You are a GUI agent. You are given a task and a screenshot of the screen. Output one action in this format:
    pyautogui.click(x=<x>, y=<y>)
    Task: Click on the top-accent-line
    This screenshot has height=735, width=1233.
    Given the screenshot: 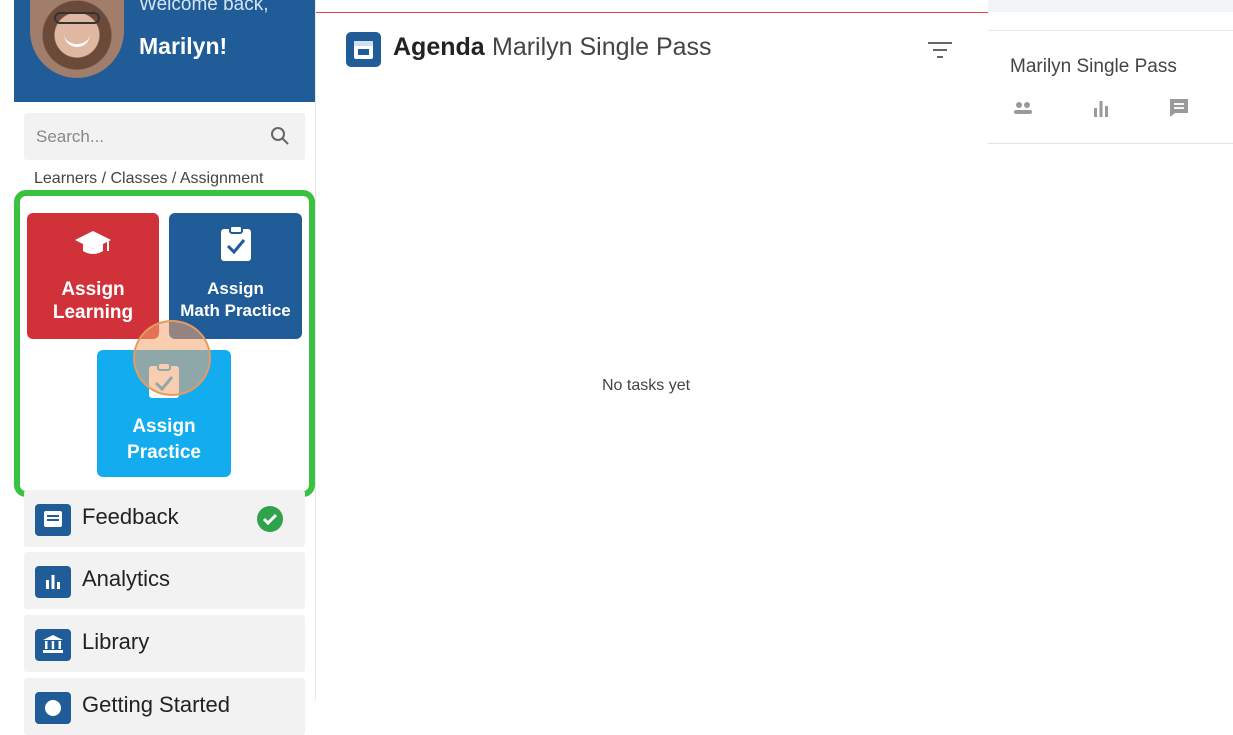 What is the action you would take?
    pyautogui.click(x=651, y=12)
    